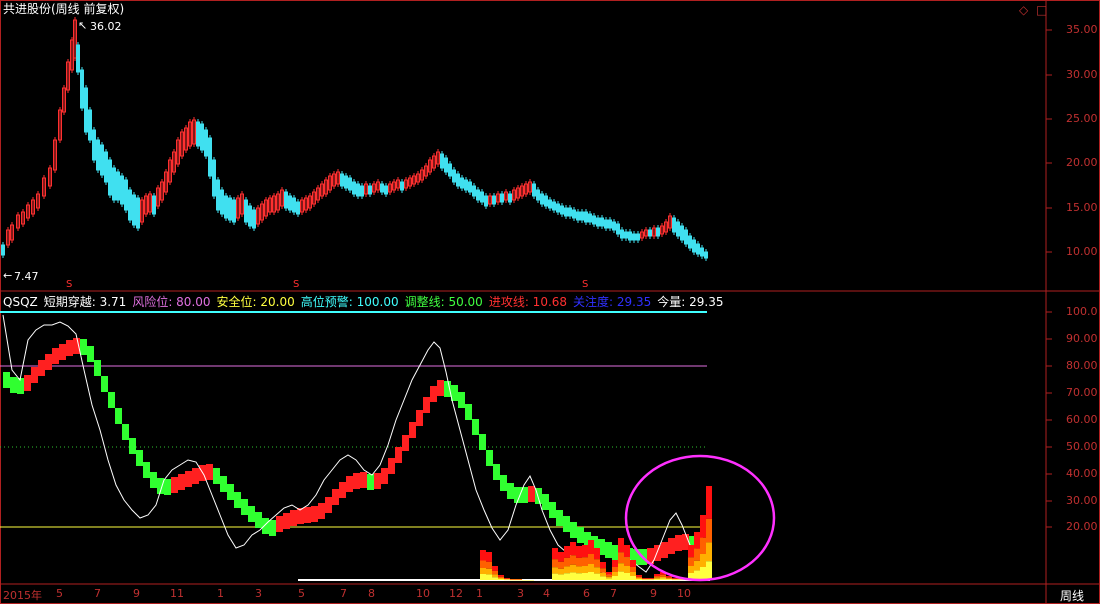  I want to click on indicator-tick: 40.00, so click(1082, 473).